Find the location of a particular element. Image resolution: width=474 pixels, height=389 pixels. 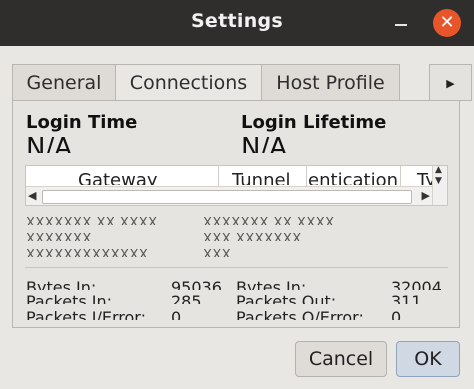

stat-value: 95036 is located at coordinates (196, 284).